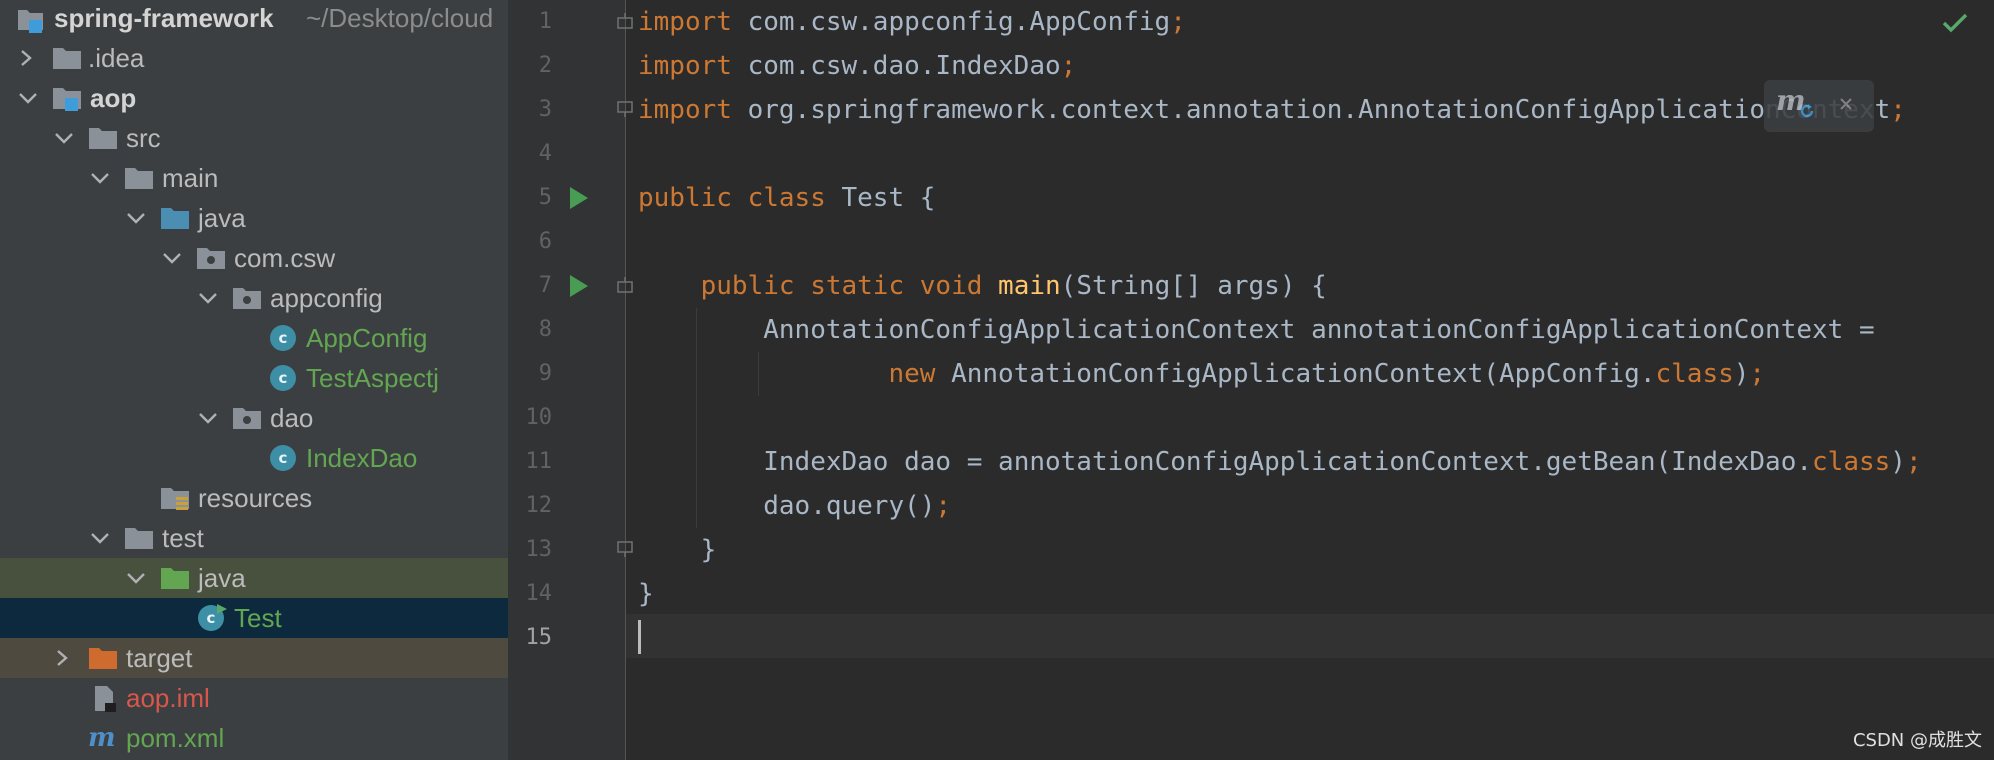 The width and height of the screenshot is (1994, 760). I want to click on tree-item-resources: resources, so click(254, 498).